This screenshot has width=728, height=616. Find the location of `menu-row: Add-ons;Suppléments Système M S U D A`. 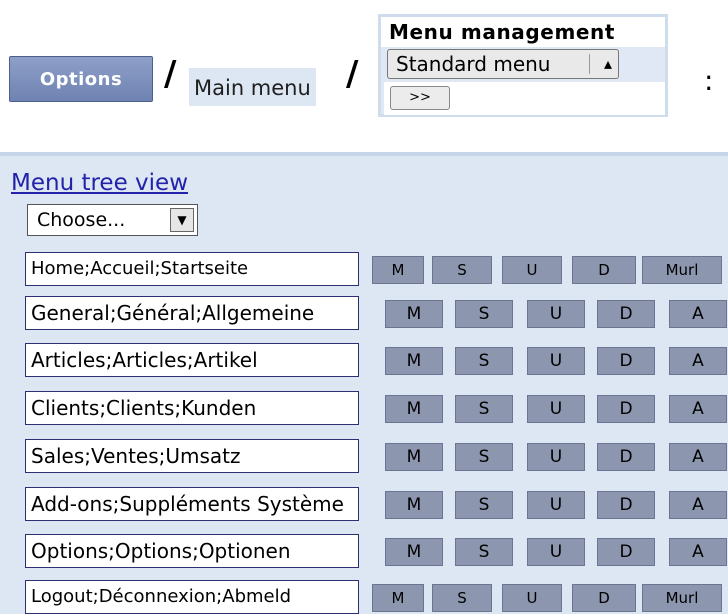

menu-row: Add-ons;Suppléments Système M S U D A is located at coordinates (364, 505).